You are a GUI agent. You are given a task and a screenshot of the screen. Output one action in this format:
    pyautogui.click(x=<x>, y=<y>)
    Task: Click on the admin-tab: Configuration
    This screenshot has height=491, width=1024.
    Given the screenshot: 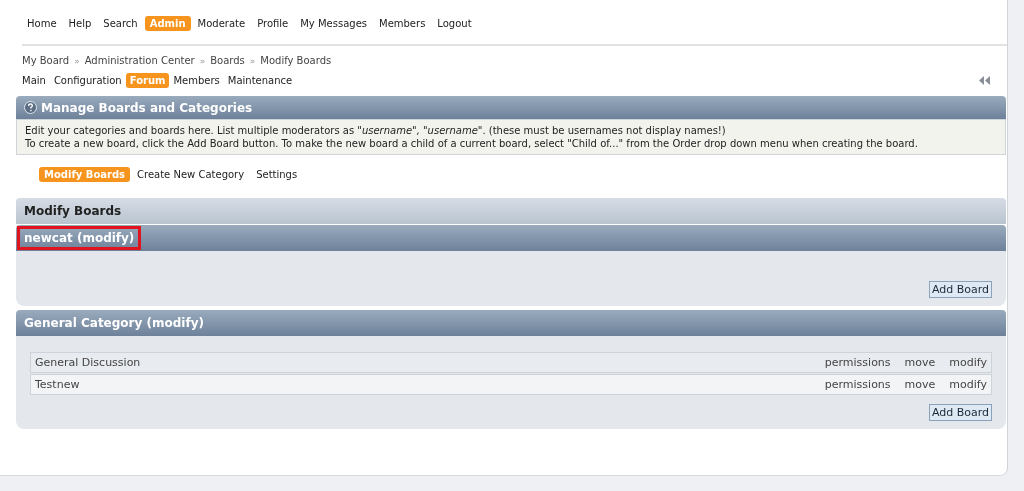 What is the action you would take?
    pyautogui.click(x=87, y=80)
    